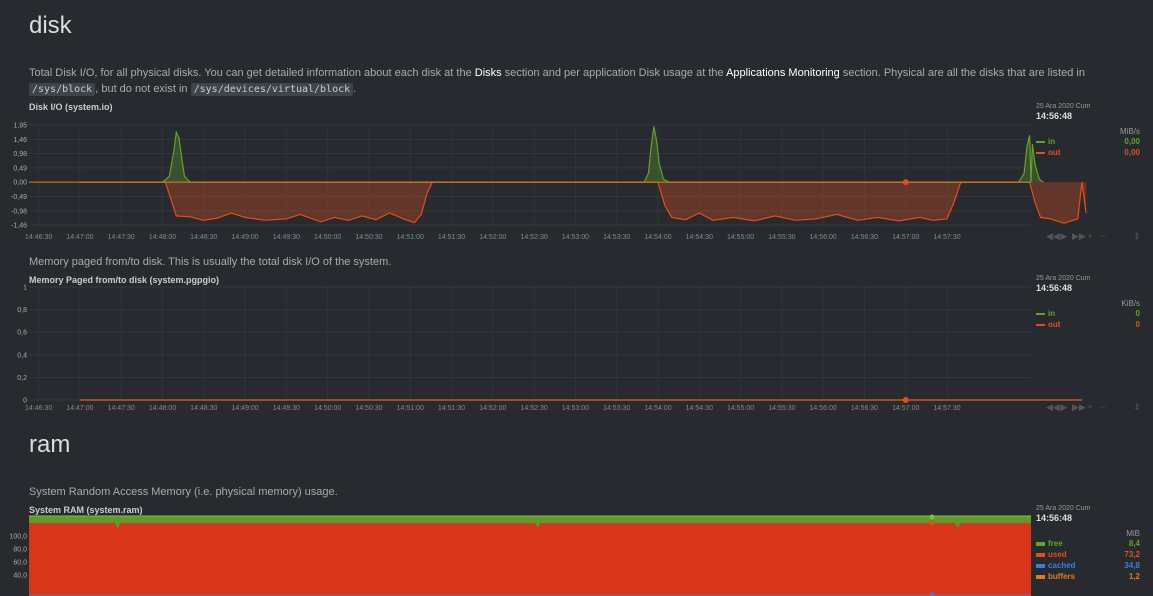  What do you see at coordinates (162, 408) in the screenshot?
I see `x-tick-label: 14:48:00` at bounding box center [162, 408].